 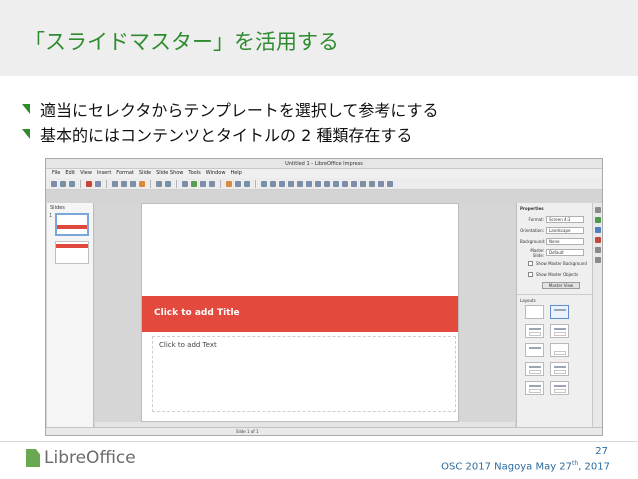 I want to click on content-placeholder: Click to add Text, so click(x=188, y=345).